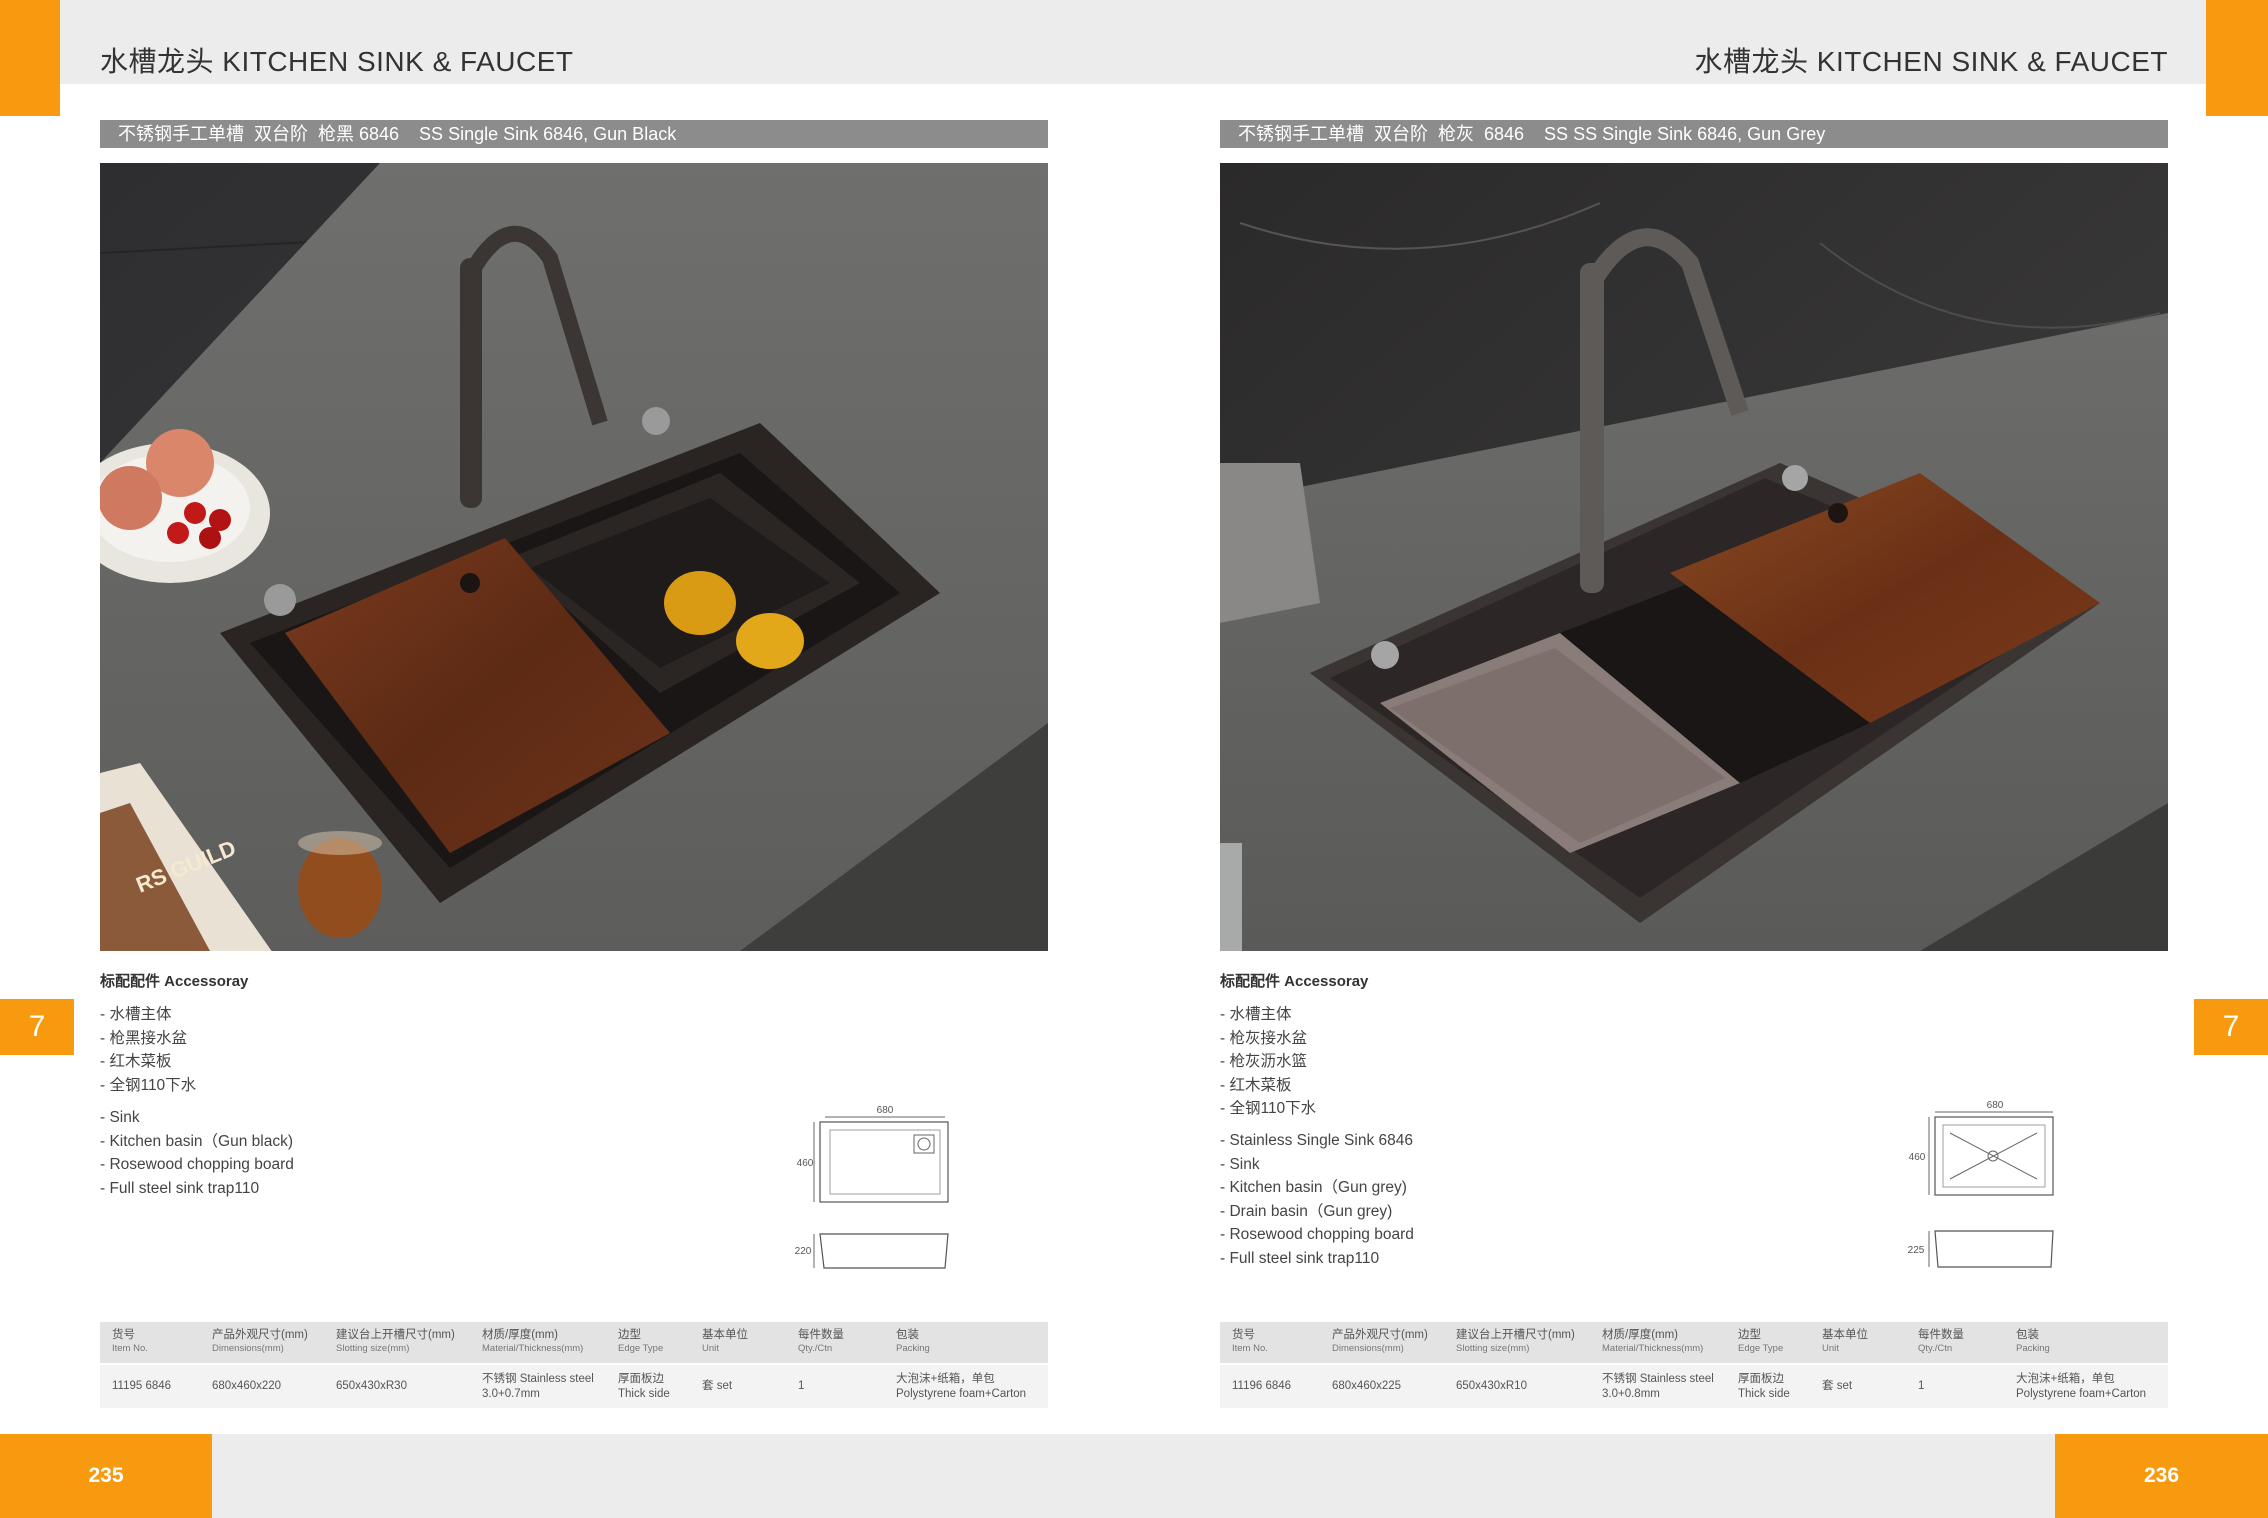 Image resolution: width=2268 pixels, height=1518 pixels. What do you see at coordinates (1916, 1250) in the screenshot?
I see `height-label: 225` at bounding box center [1916, 1250].